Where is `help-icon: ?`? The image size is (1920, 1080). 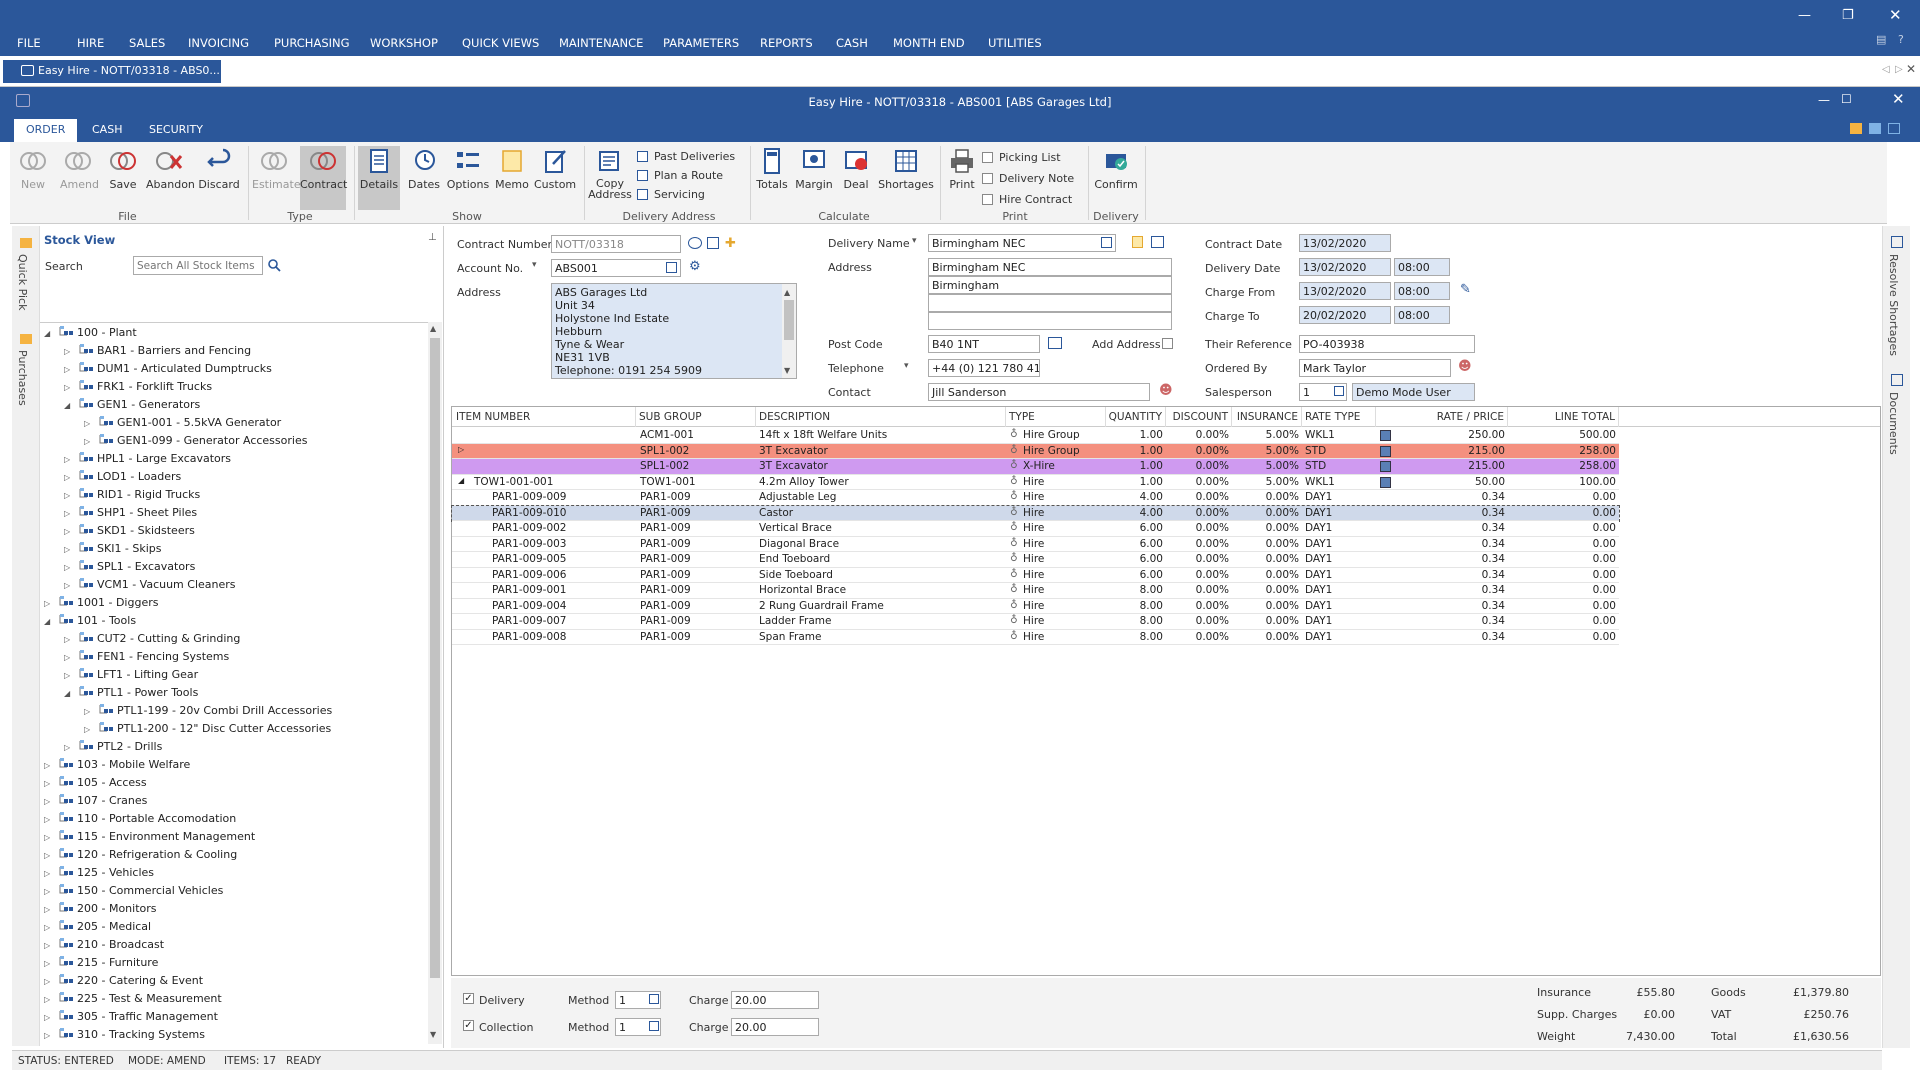 help-icon: ? is located at coordinates (1901, 39).